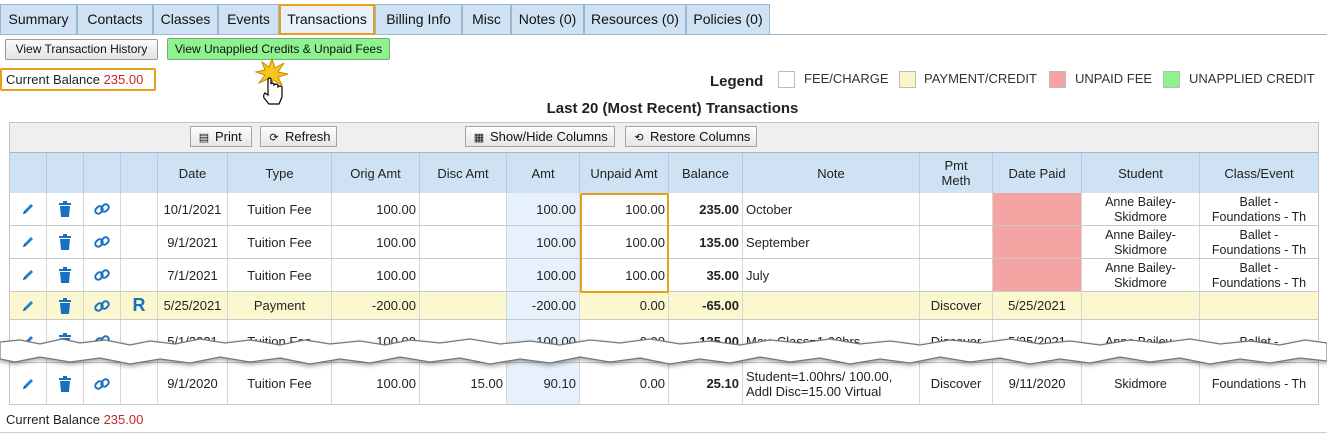 This screenshot has height=434, width=1327. What do you see at coordinates (831, 242) in the screenshot?
I see `note-cell: September` at bounding box center [831, 242].